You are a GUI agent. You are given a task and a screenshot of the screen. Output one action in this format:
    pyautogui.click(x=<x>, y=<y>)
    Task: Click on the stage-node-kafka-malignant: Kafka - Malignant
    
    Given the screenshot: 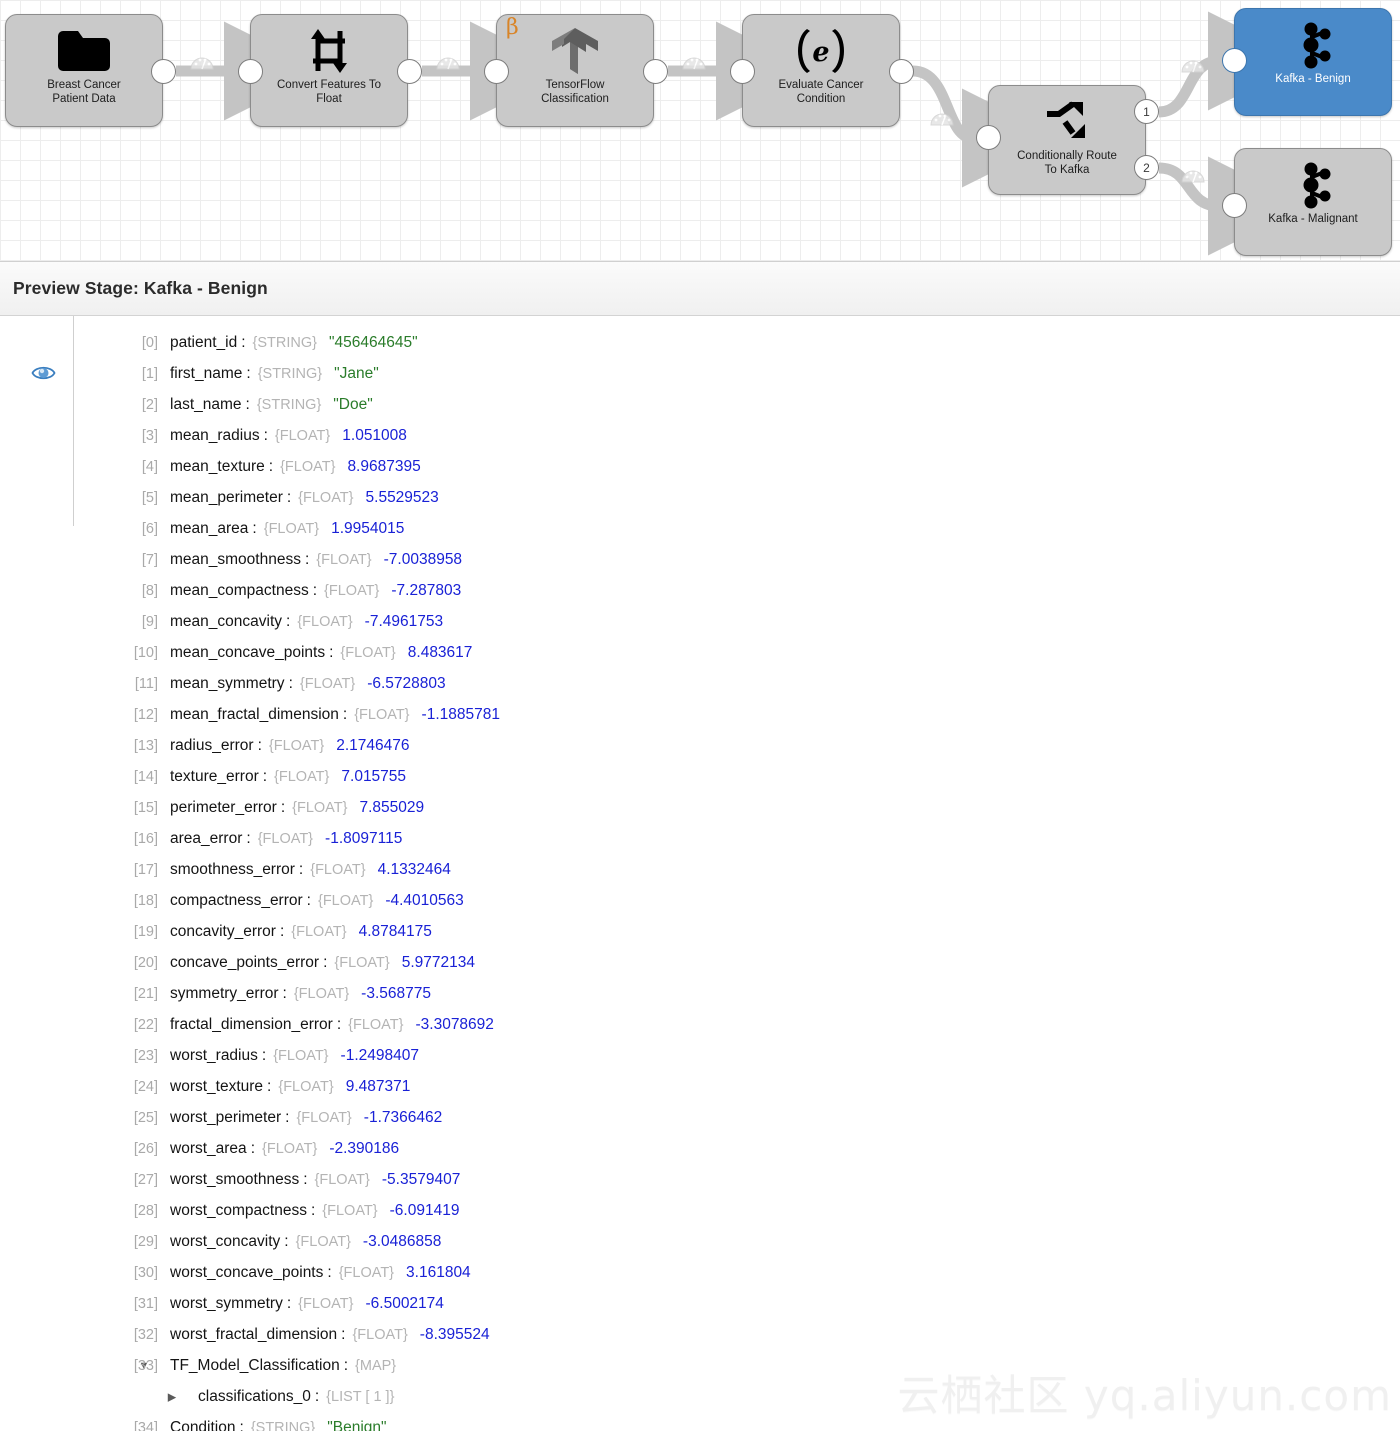 What is the action you would take?
    pyautogui.click(x=1313, y=202)
    